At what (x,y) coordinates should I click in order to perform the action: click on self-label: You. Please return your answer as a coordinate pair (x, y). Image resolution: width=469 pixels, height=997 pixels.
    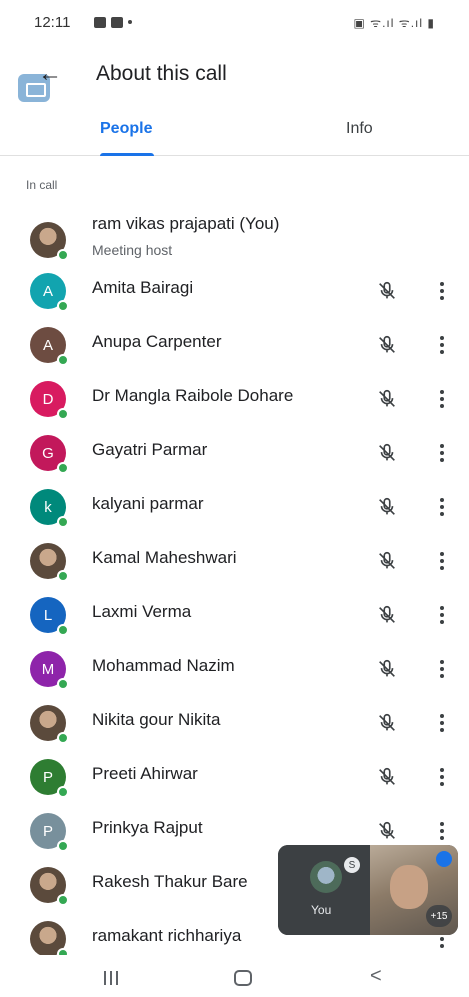
    Looking at the image, I should click on (321, 910).